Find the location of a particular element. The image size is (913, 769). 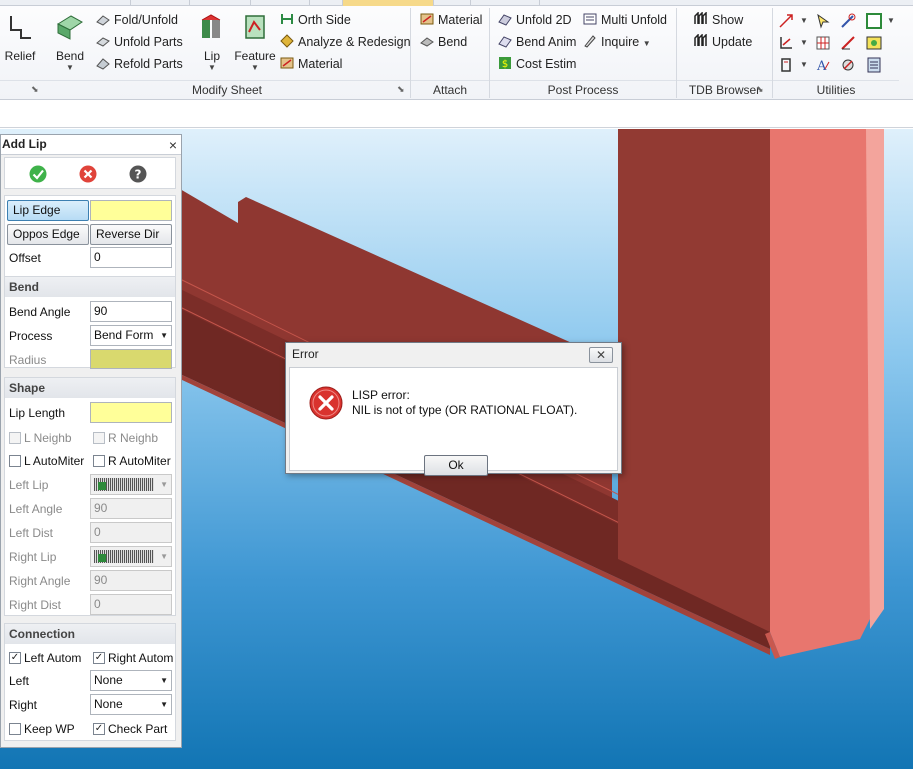

analyze-redesign-button: Analyze & Redesign is located at coordinates (345, 43).